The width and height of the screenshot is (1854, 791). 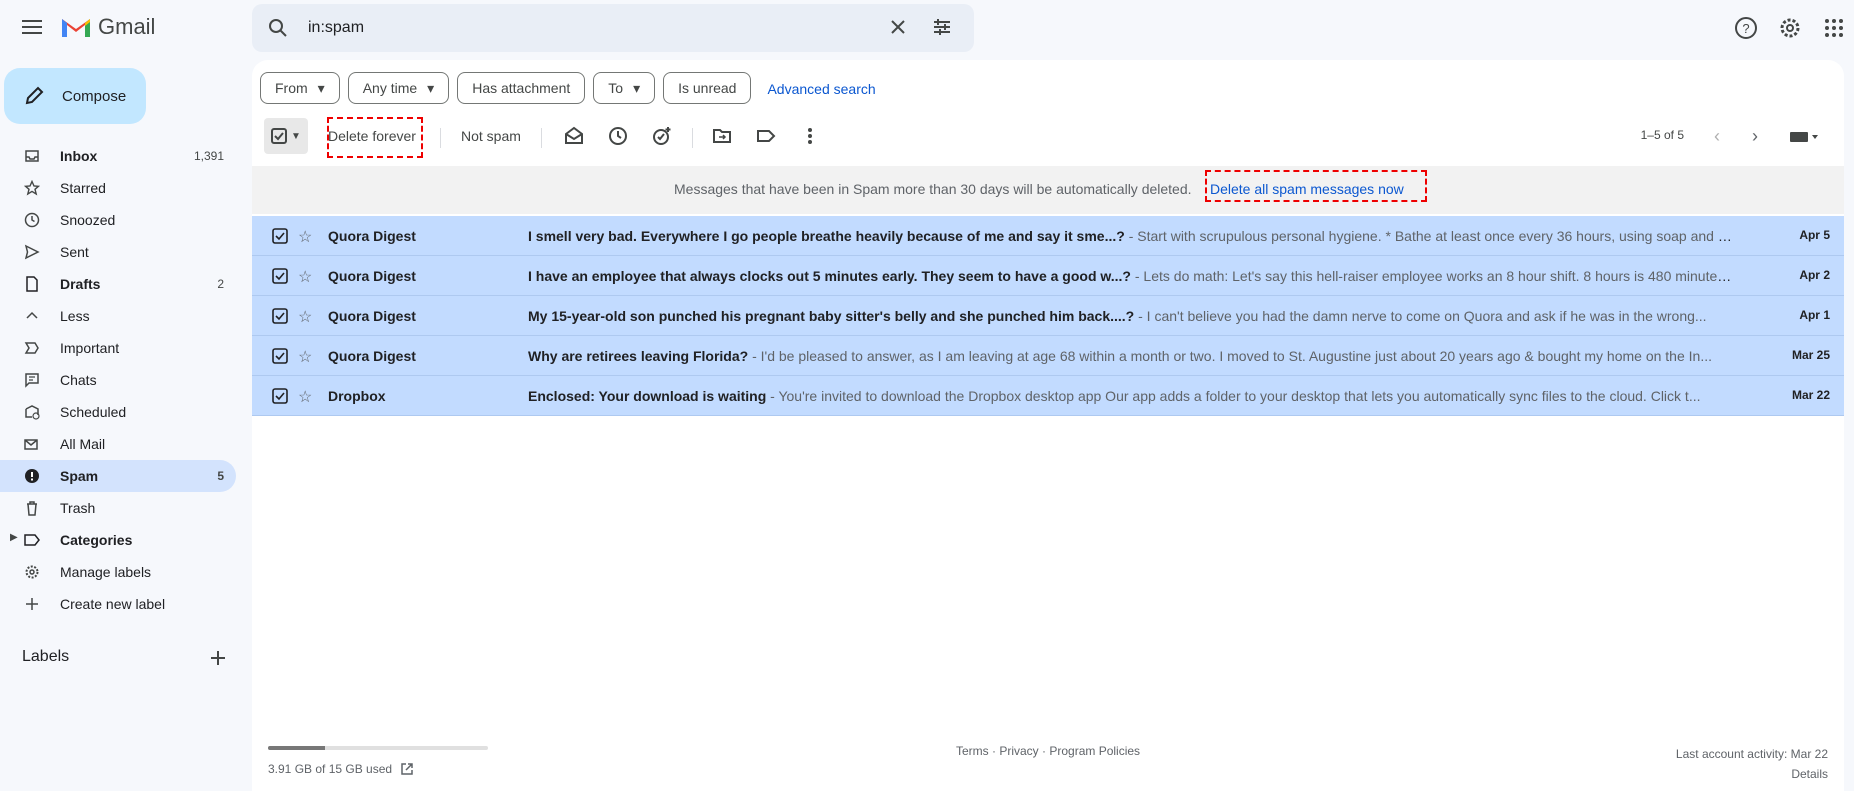 I want to click on email-date: Apr 2, so click(x=1814, y=275).